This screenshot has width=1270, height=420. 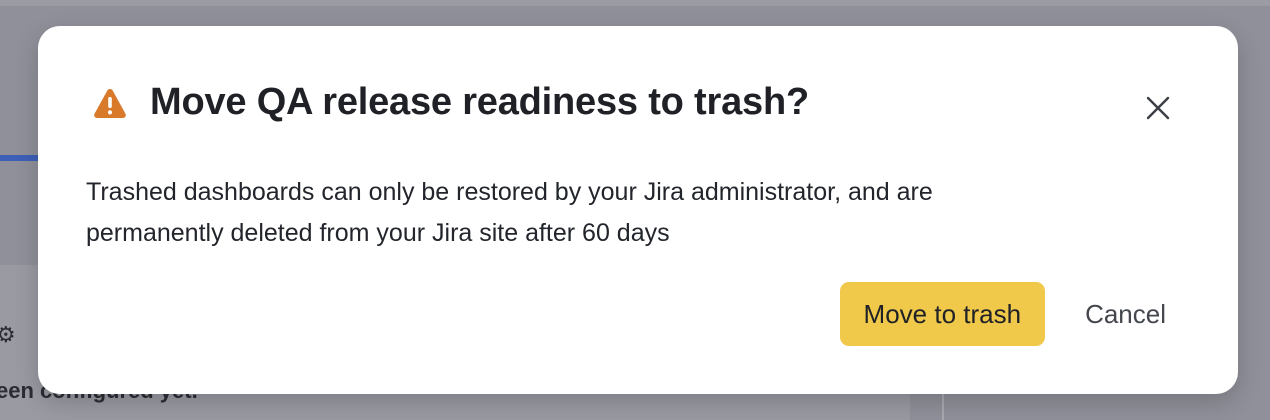 I want to click on move-to-trash-button: Move to trash, so click(x=942, y=314).